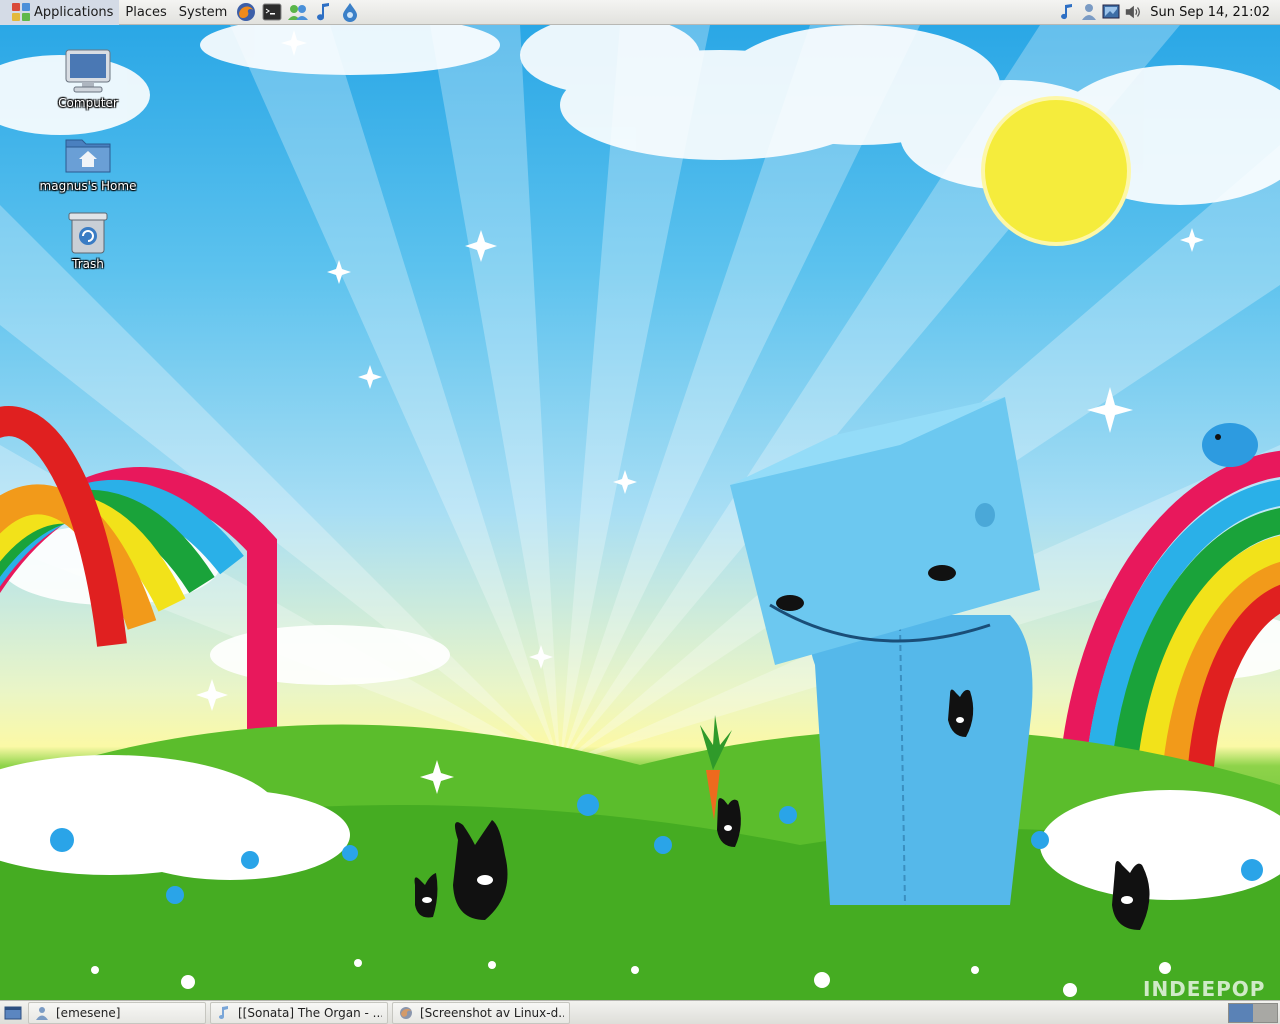 This screenshot has height=1024, width=1280. I want to click on computer-desktop-icon: Computer, so click(88, 78).